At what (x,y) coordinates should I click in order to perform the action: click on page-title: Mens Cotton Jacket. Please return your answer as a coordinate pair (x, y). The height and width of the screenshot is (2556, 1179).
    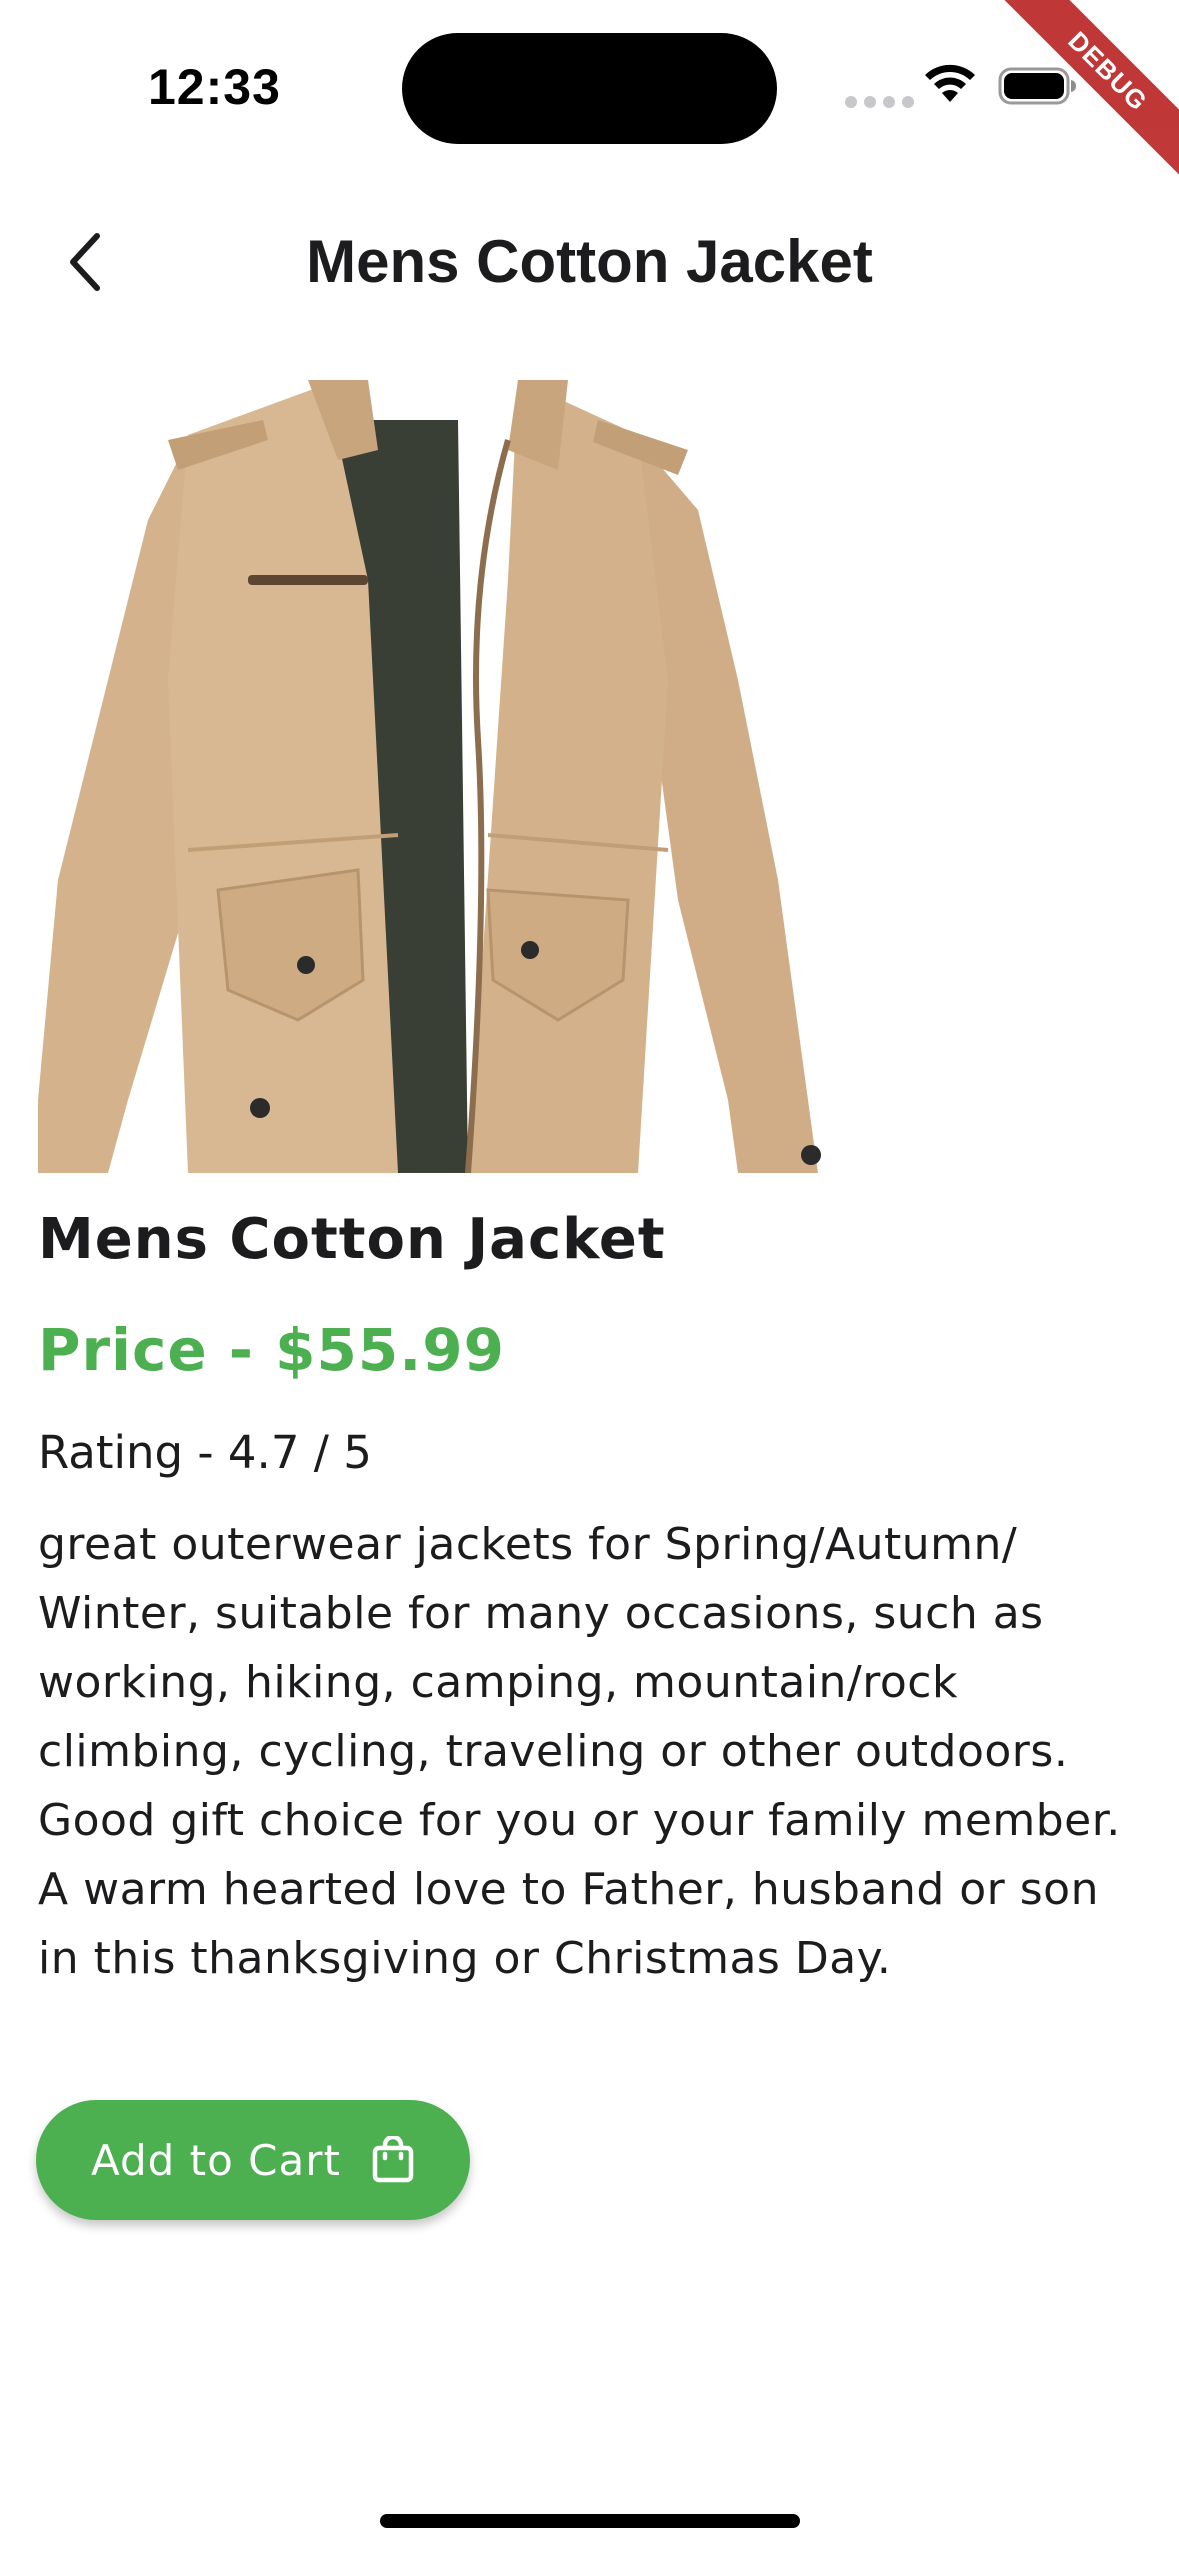
    Looking at the image, I should click on (589, 261).